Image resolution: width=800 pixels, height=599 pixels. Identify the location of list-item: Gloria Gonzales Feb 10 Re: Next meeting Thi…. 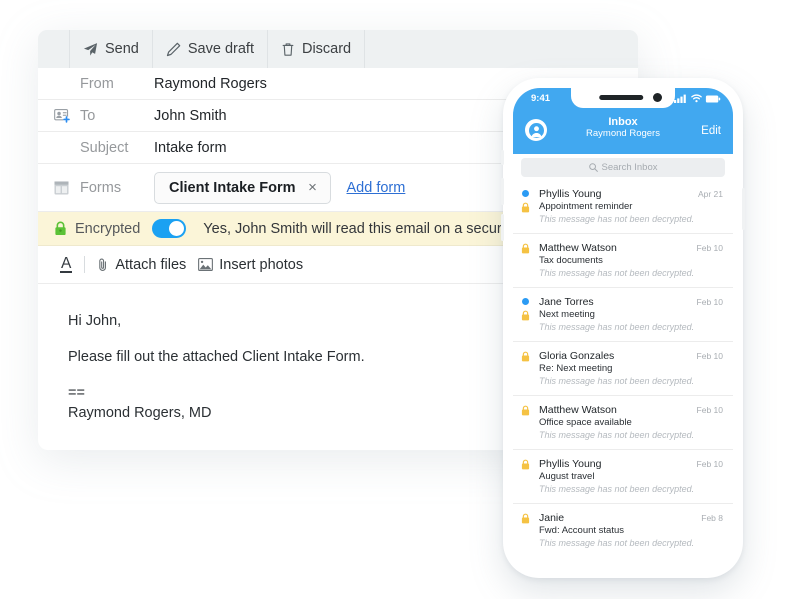
(623, 369).